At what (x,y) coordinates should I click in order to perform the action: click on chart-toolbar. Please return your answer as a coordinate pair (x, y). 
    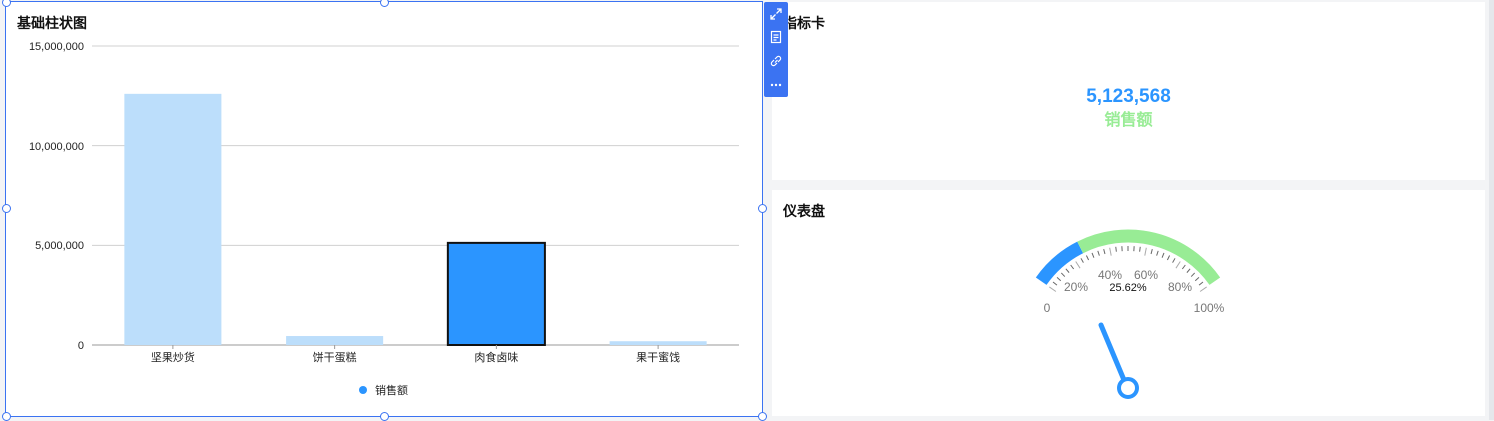
    Looking at the image, I should click on (776, 49).